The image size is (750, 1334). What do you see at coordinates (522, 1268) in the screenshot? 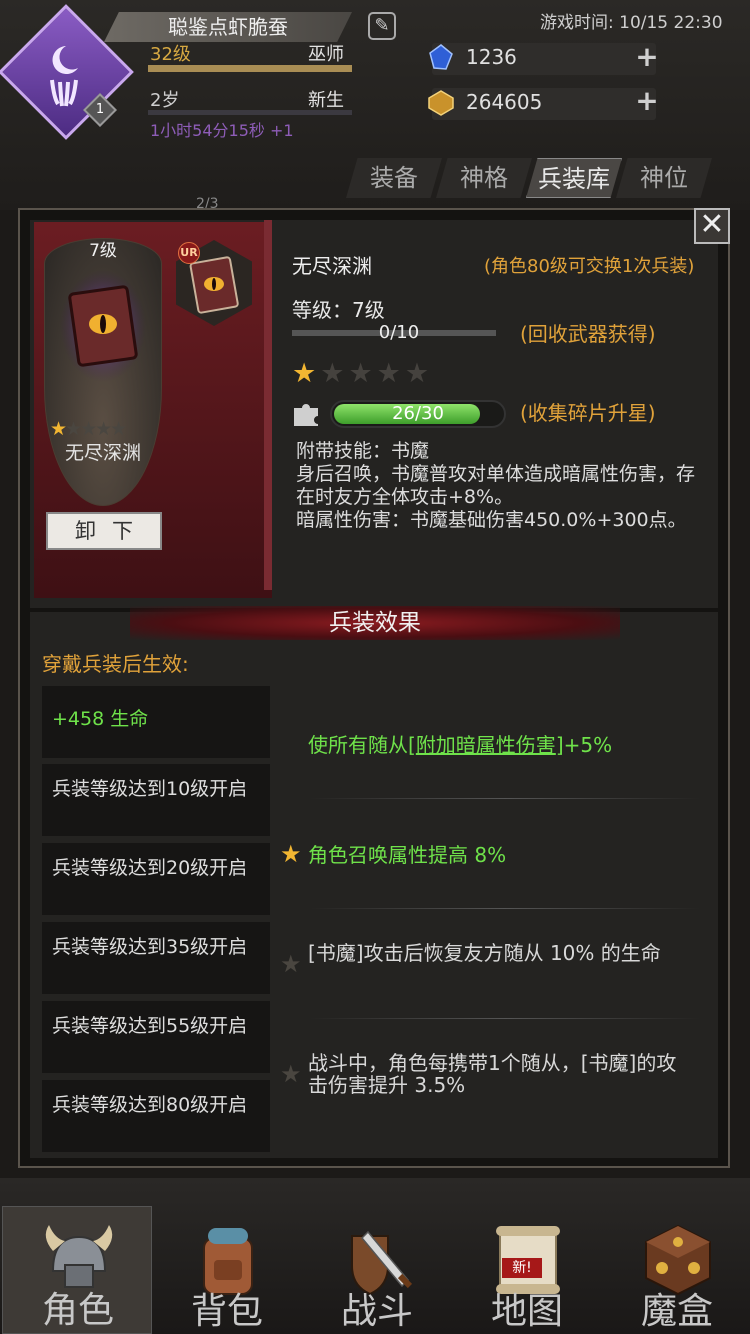
I see `new-badge: 新!` at bounding box center [522, 1268].